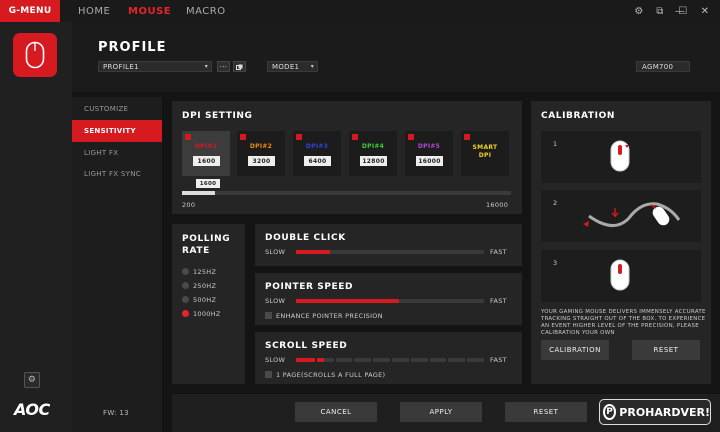 The width and height of the screenshot is (720, 432). What do you see at coordinates (205, 286) in the screenshot?
I see `polling-label-250: 250HZ` at bounding box center [205, 286].